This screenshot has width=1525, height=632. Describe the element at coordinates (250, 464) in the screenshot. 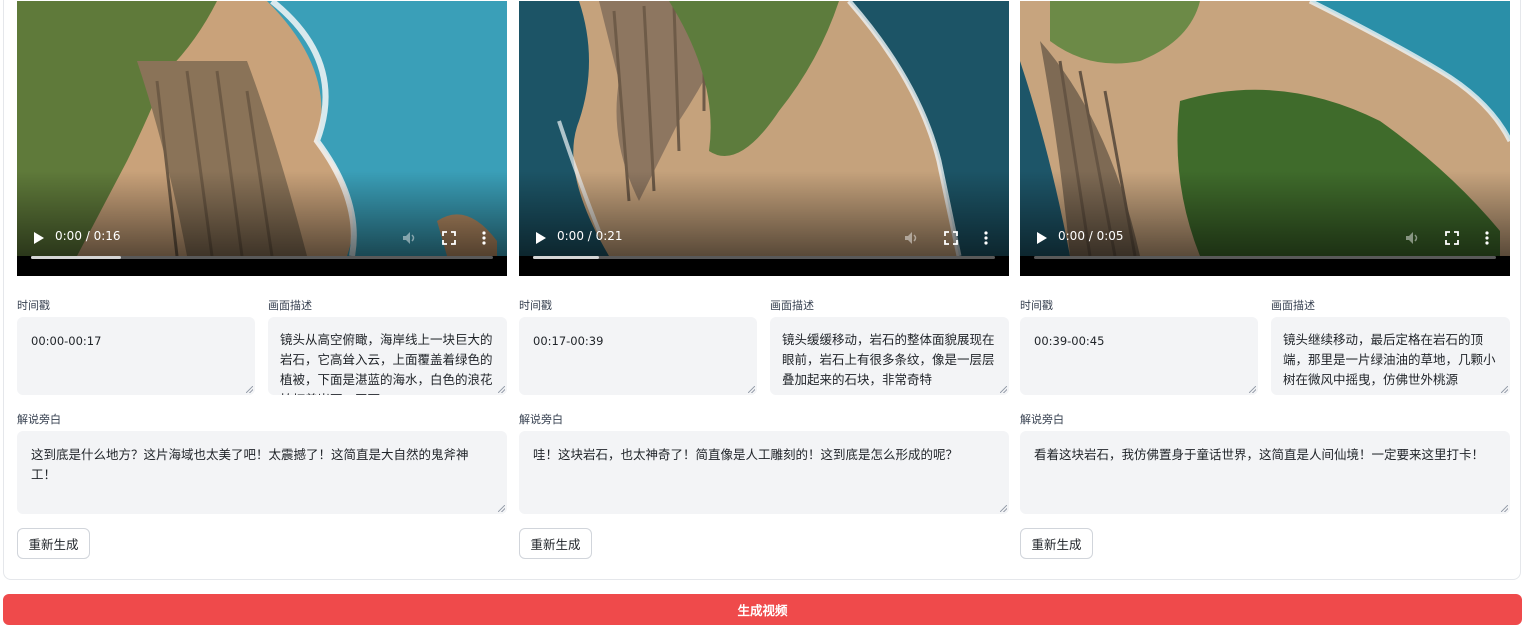

I see `narration-value: 这到底是什么地方？这片海域也太美了吧！太震撼了！这简直是大自然的鬼斧神工！` at that location.